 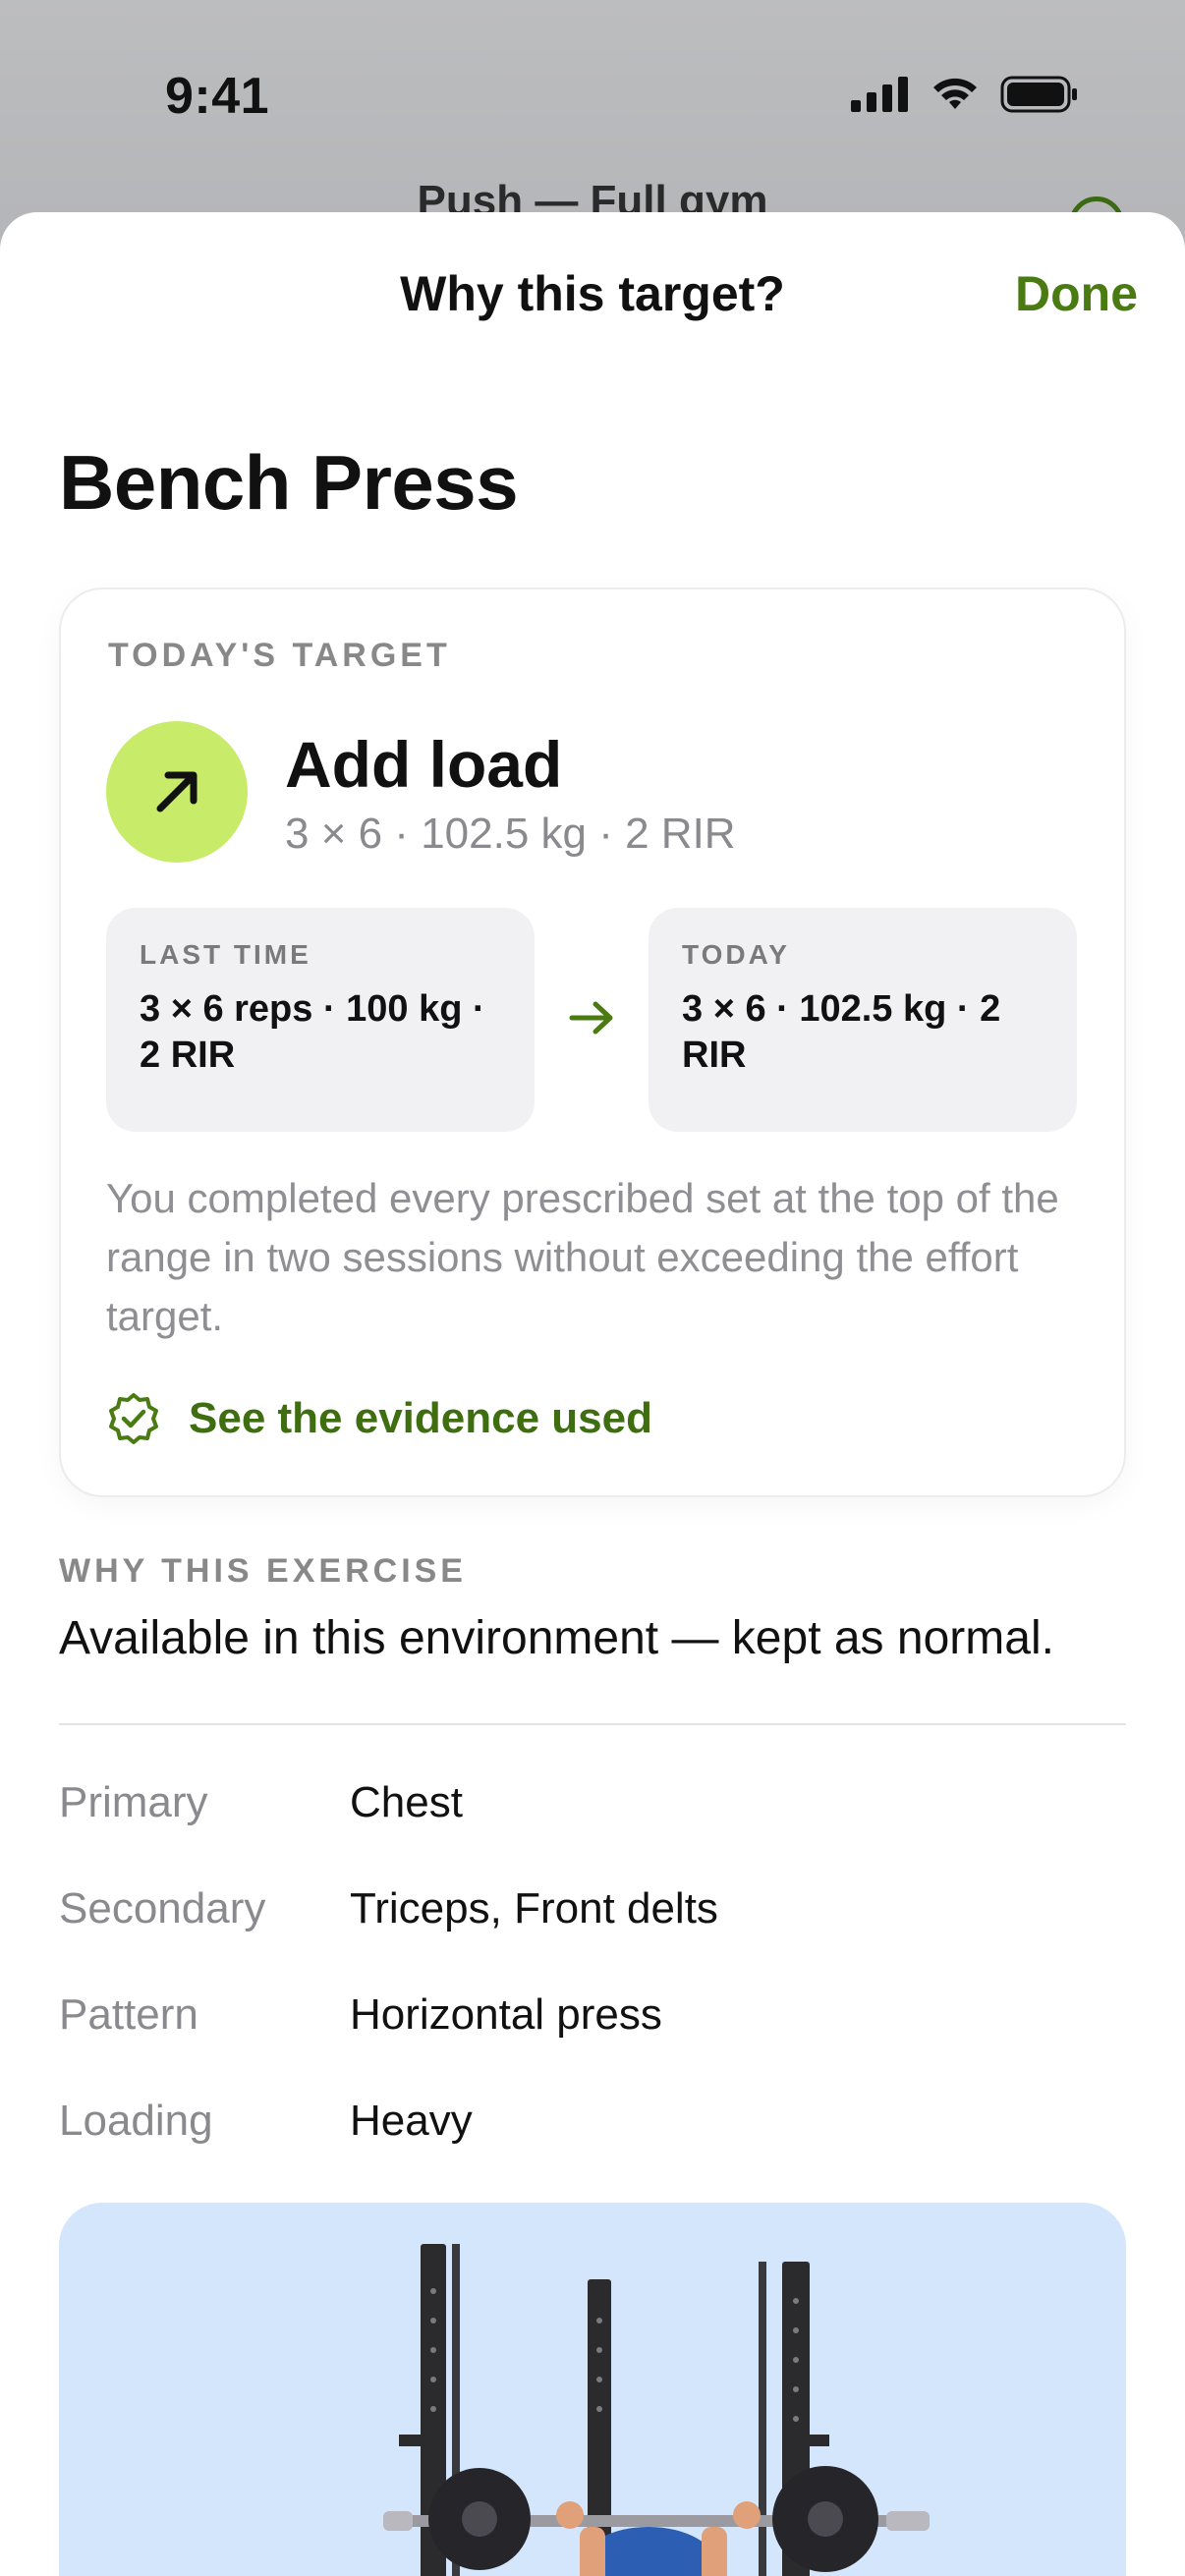 What do you see at coordinates (592, 1020) in the screenshot?
I see `arrow-right-icon` at bounding box center [592, 1020].